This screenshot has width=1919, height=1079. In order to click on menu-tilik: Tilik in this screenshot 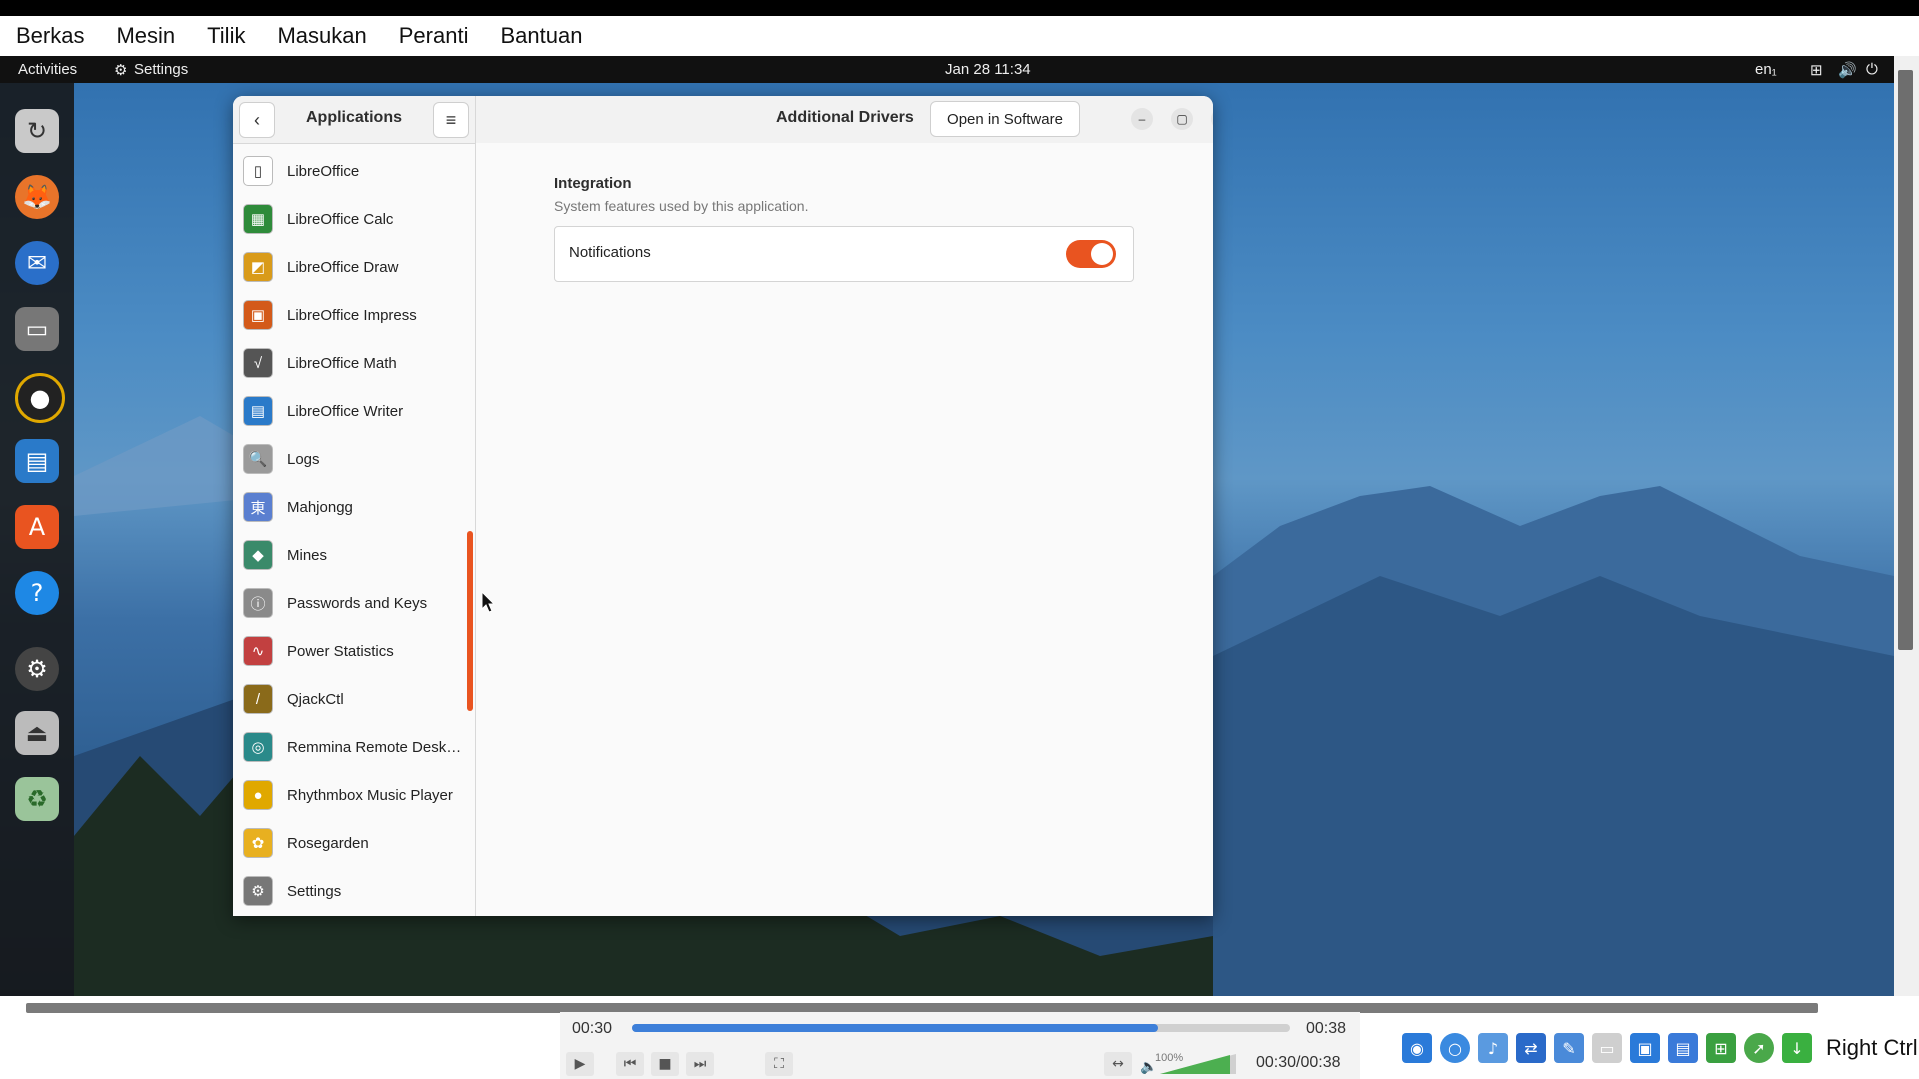, I will do `click(226, 36)`.